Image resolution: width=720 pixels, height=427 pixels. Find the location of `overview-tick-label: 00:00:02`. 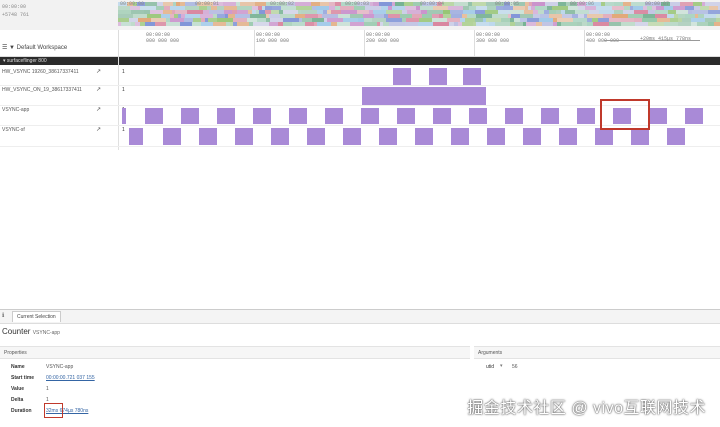

overview-tick-label: 00:00:02 is located at coordinates (282, 4).